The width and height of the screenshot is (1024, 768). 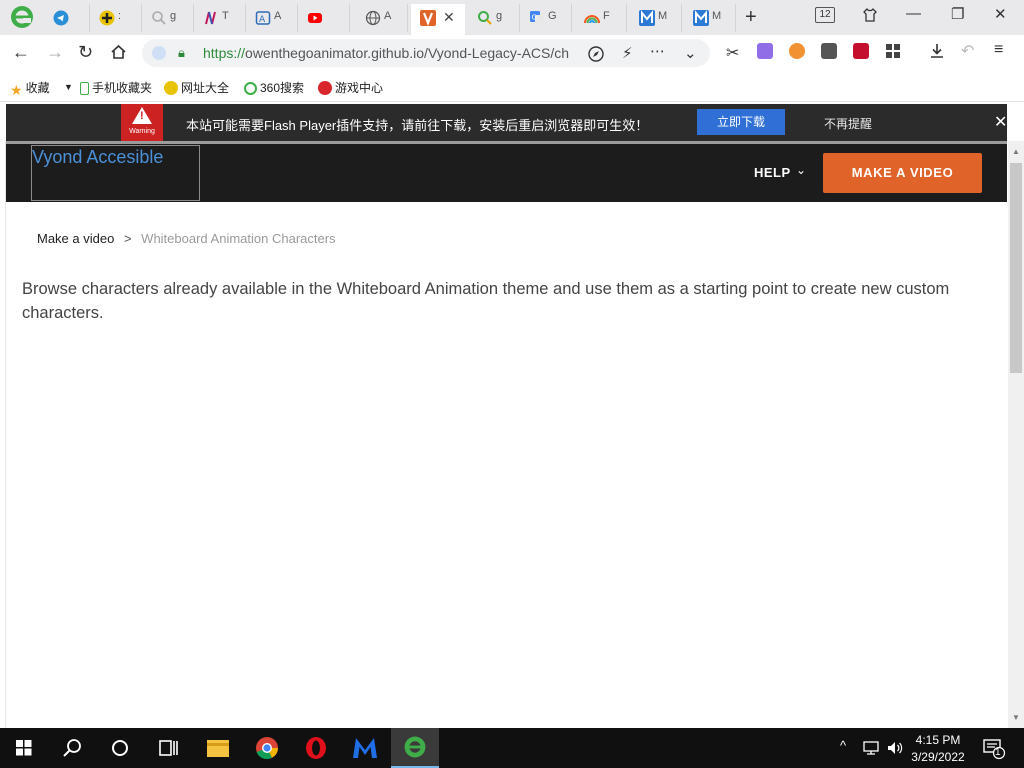 I want to click on undo-icon: ↶, so click(x=967, y=51).